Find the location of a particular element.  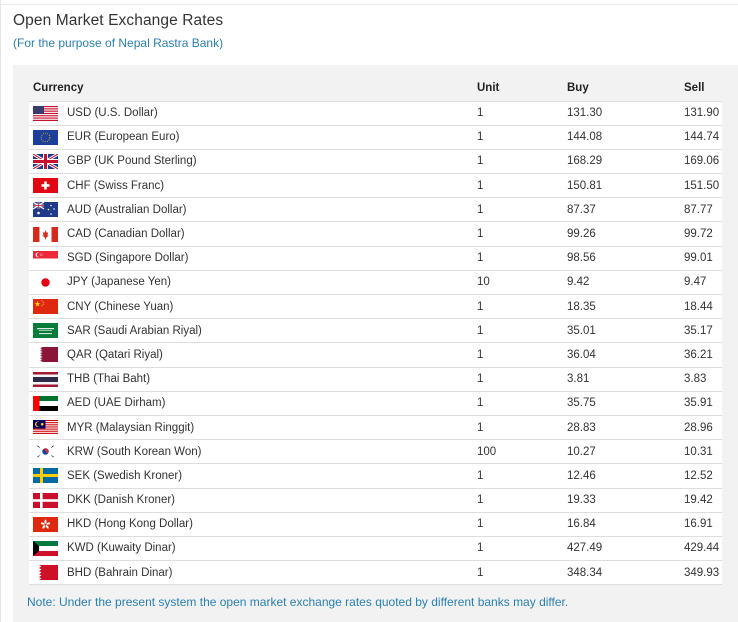

buy-rate-cell: 150.81 is located at coordinates (625, 186).